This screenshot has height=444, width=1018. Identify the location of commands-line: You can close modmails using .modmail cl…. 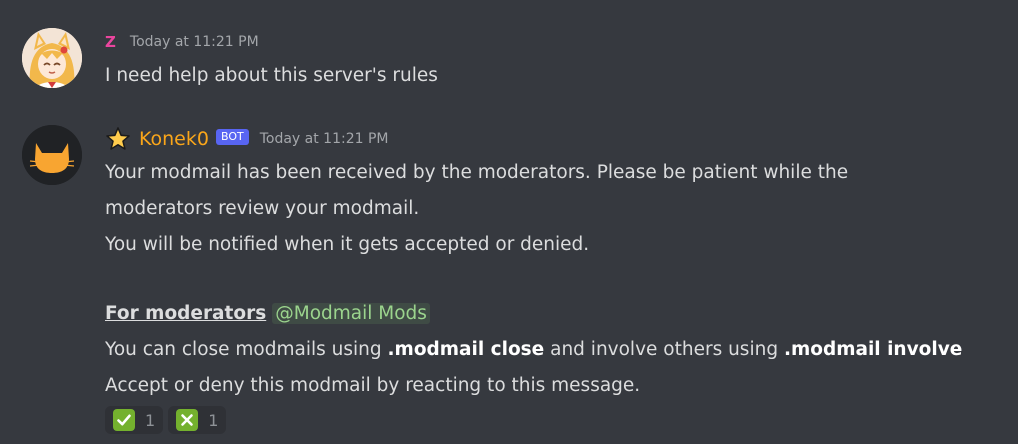
(555, 349).